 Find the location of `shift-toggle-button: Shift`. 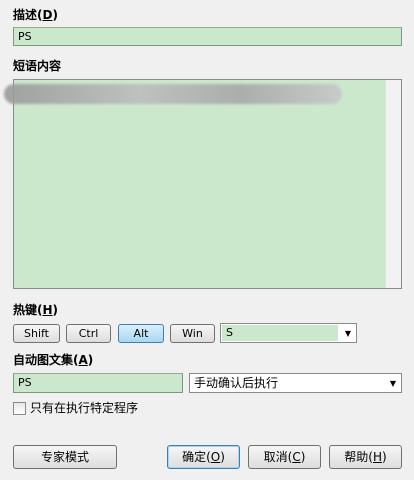

shift-toggle-button: Shift is located at coordinates (36, 333).